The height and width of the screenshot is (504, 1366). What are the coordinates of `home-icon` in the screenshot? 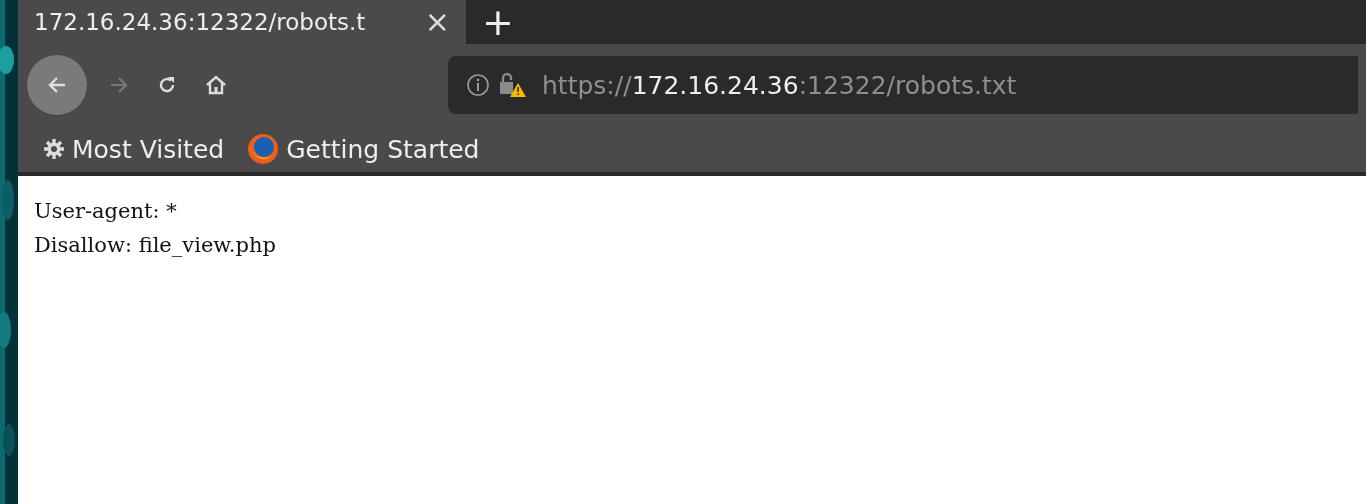 It's located at (216, 85).